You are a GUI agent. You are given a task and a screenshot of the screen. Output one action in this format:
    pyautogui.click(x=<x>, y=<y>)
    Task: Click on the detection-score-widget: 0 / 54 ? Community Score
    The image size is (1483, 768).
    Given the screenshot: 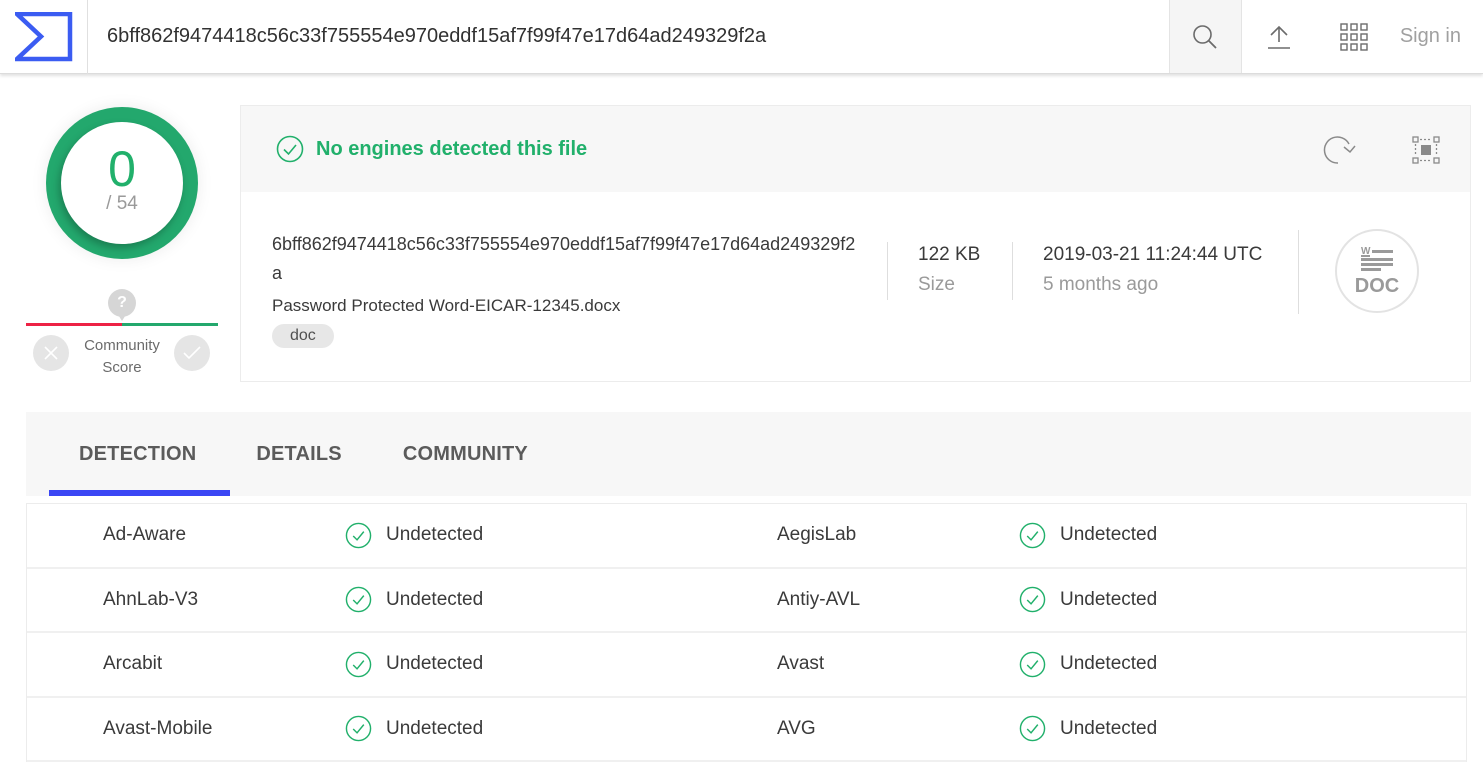 What is the action you would take?
    pyautogui.click(x=122, y=245)
    